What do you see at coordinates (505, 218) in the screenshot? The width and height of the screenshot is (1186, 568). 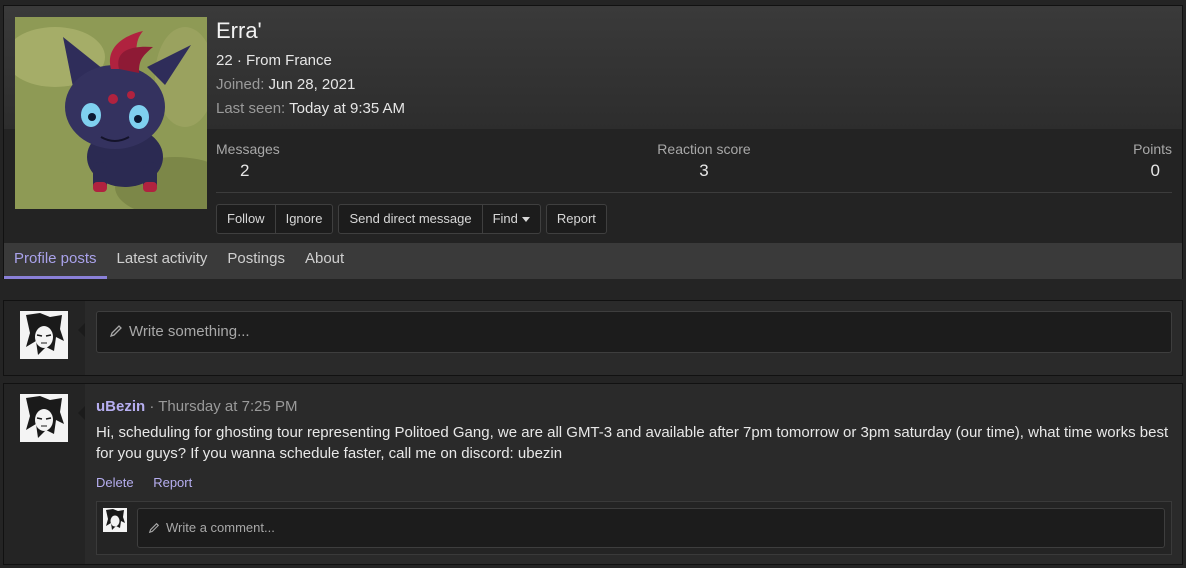 I see `find-label: Find` at bounding box center [505, 218].